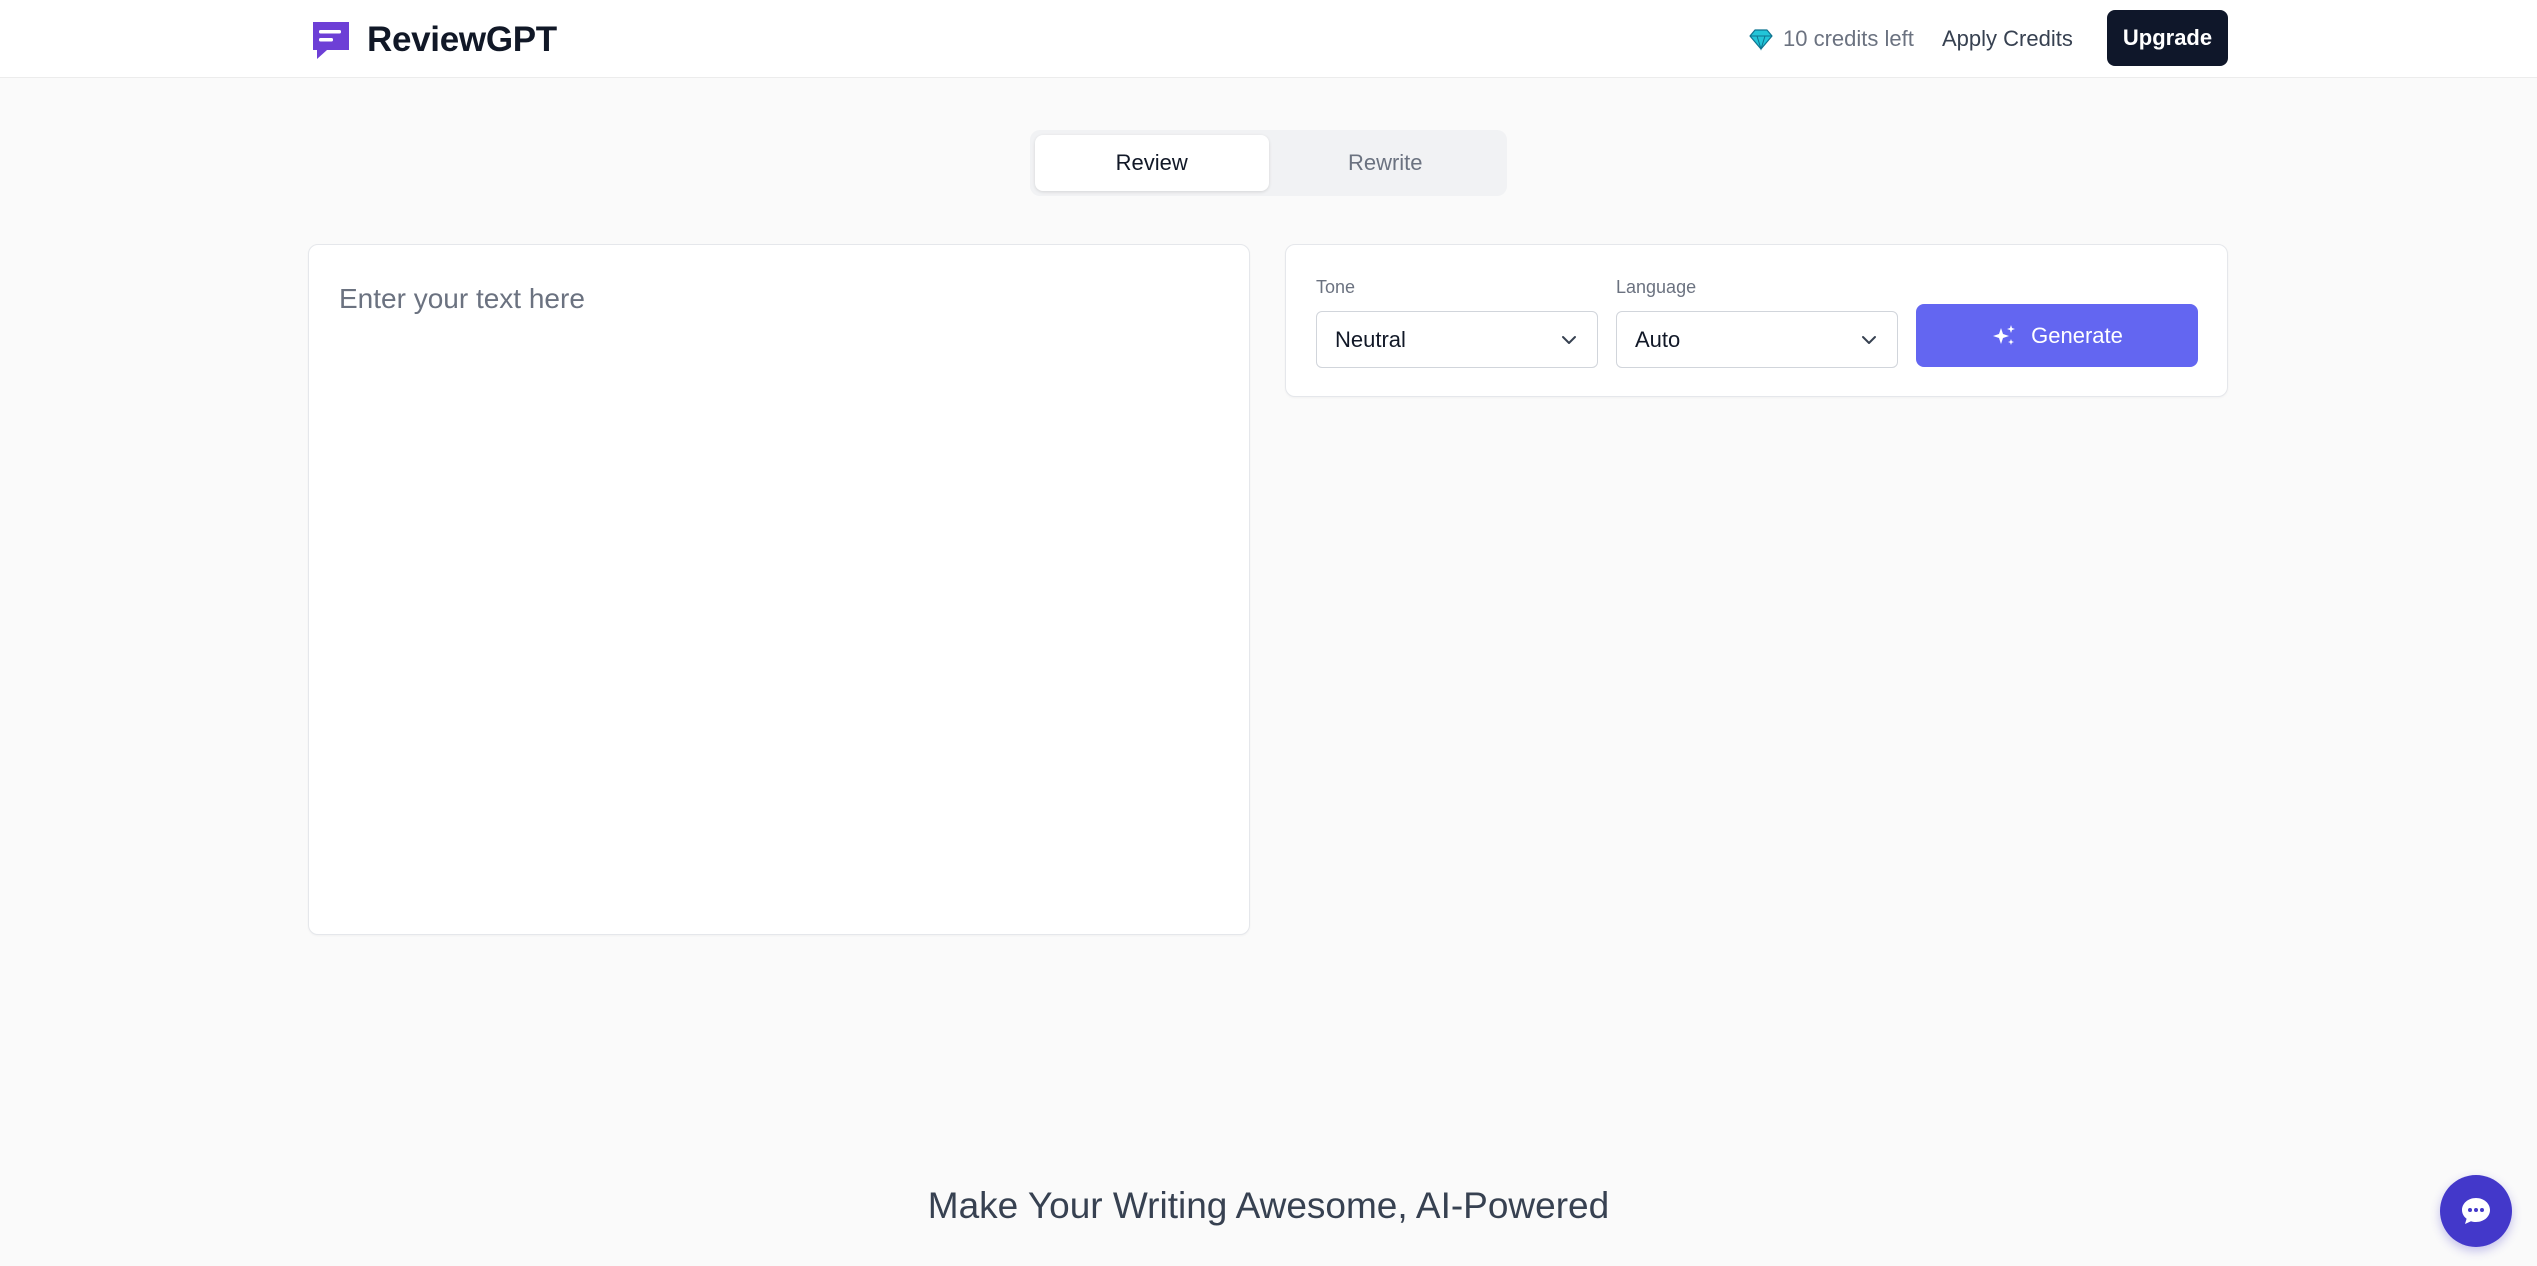 The height and width of the screenshot is (1266, 2537). Describe the element at coordinates (2077, 335) in the screenshot. I see `generate-label: Generate` at that location.